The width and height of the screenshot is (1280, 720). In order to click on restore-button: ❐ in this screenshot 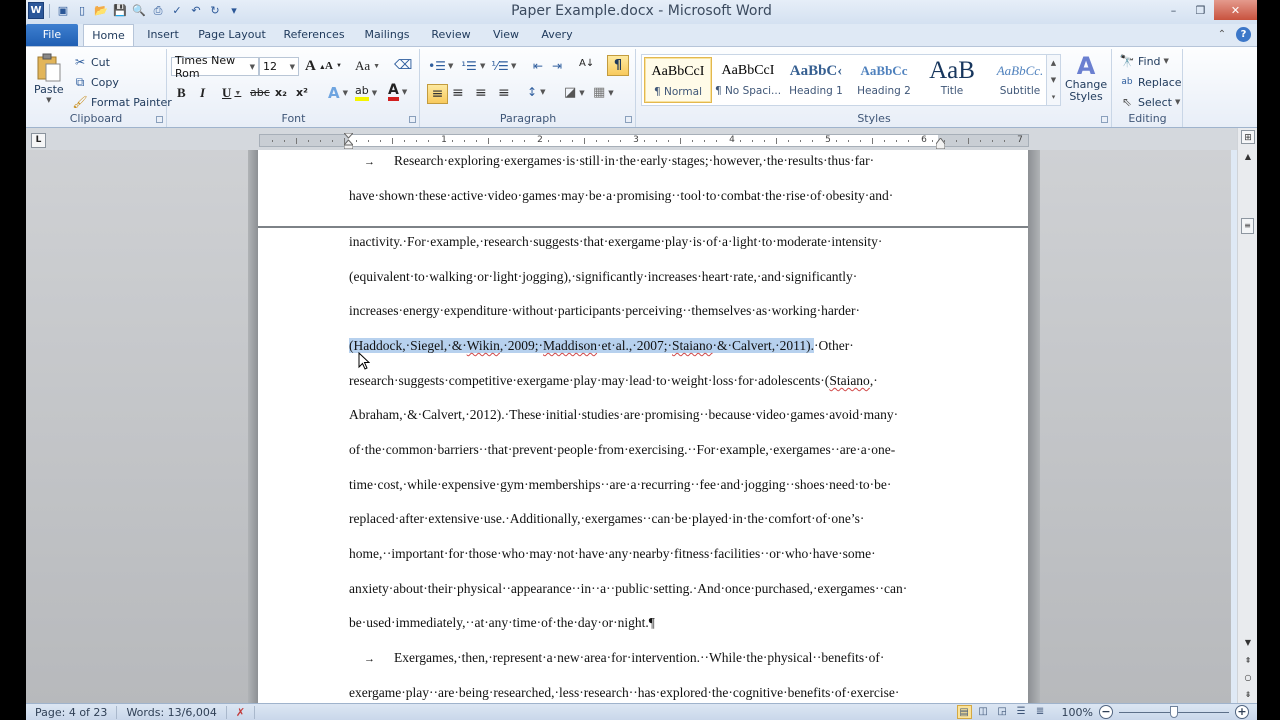, I will do `click(1200, 10)`.